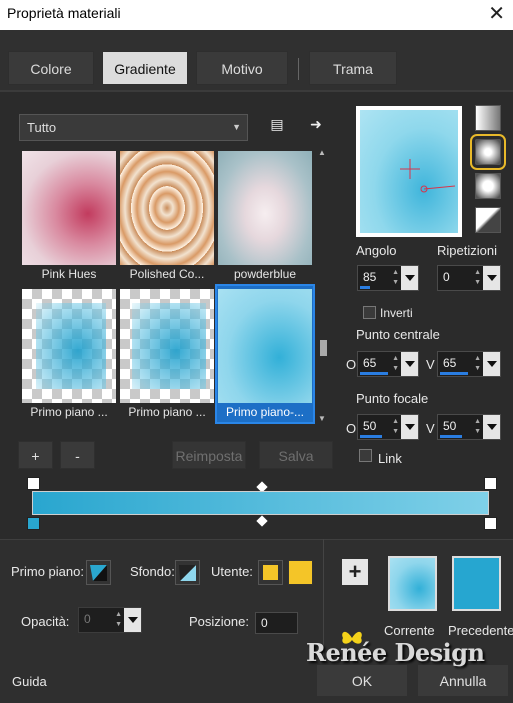  I want to click on repeats-spinner: 0 ▲ ▼, so click(469, 278).